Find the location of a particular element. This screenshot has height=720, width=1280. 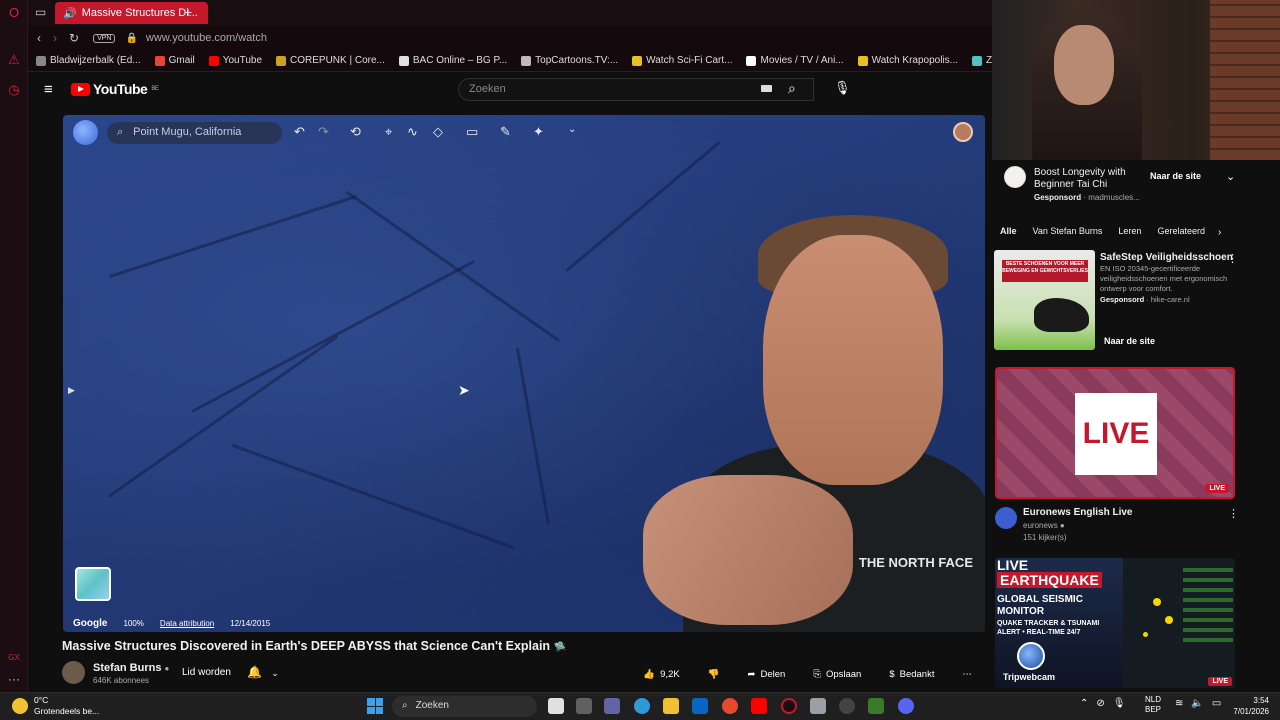

lock-icon: 🔒 is located at coordinates (131, 38).